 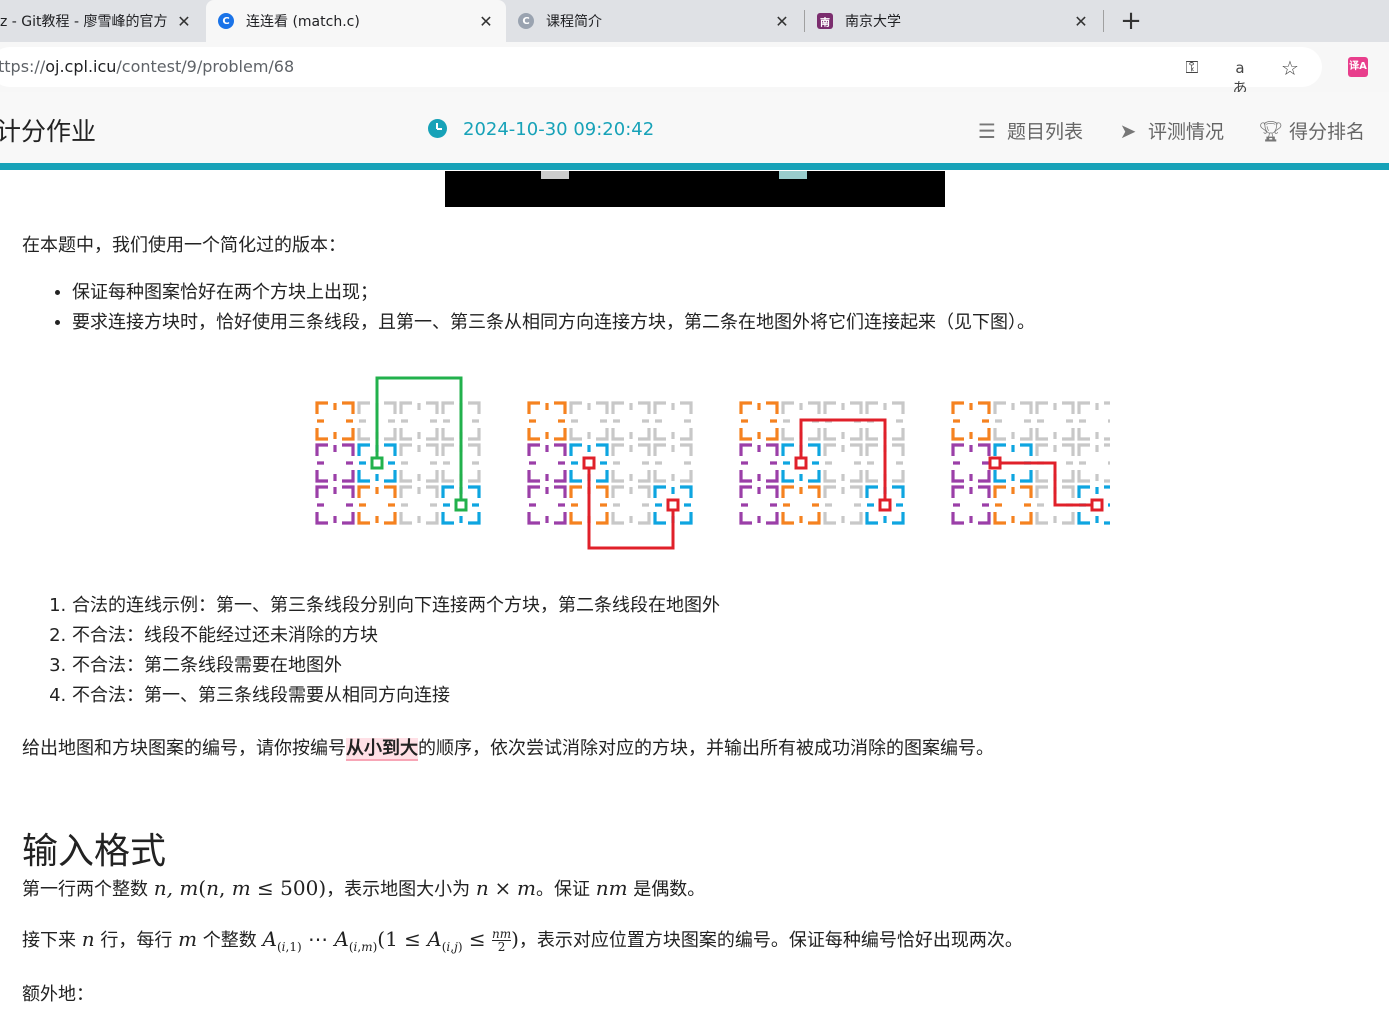 What do you see at coordinates (695, 189) in the screenshot?
I see `embedded-video` at bounding box center [695, 189].